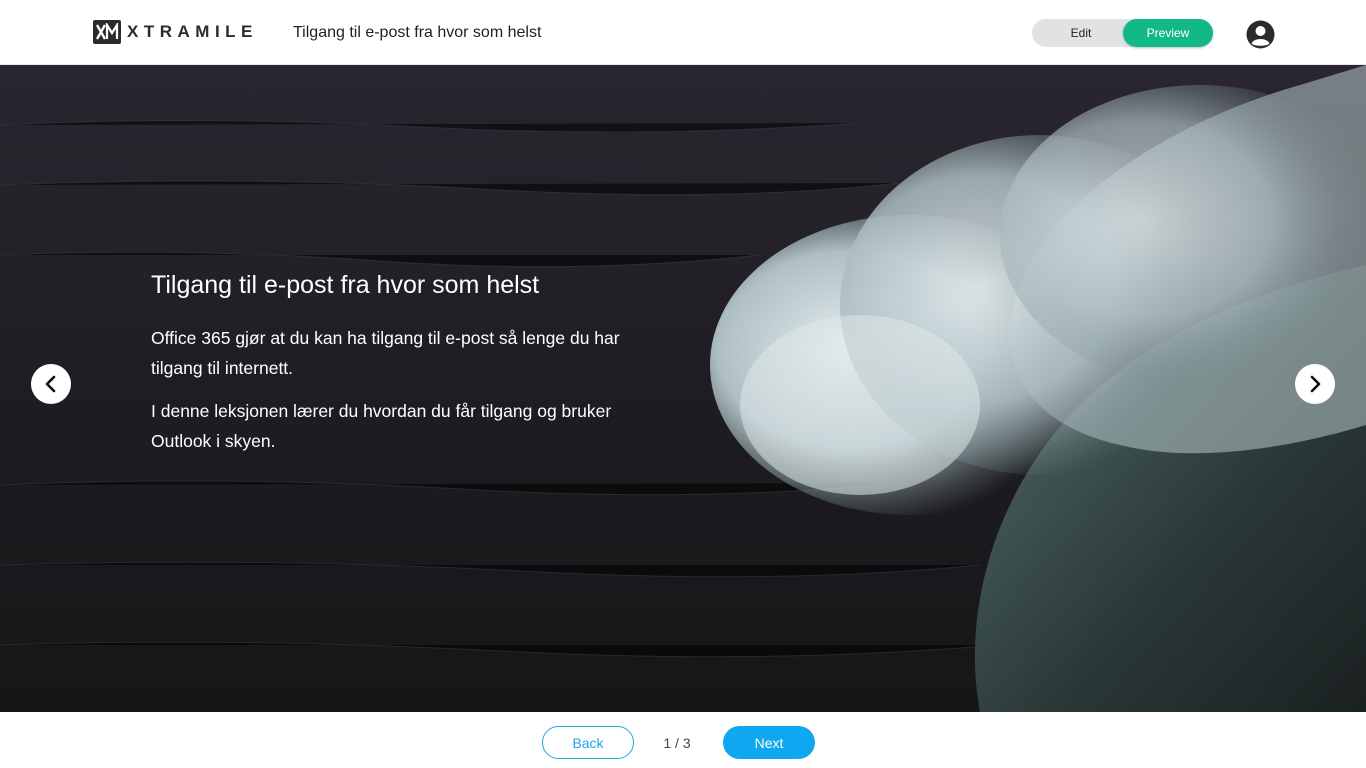 The image size is (1366, 768). What do you see at coordinates (1168, 33) in the screenshot?
I see `preview-mode-button: Preview` at bounding box center [1168, 33].